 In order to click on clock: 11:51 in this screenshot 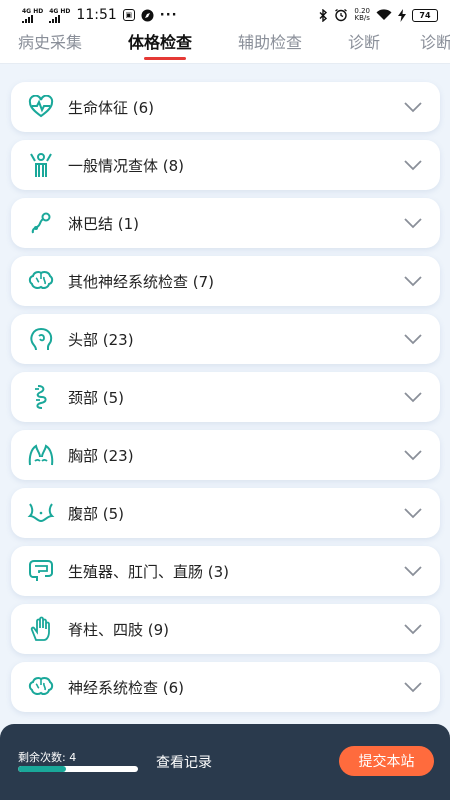, I will do `click(96, 15)`.